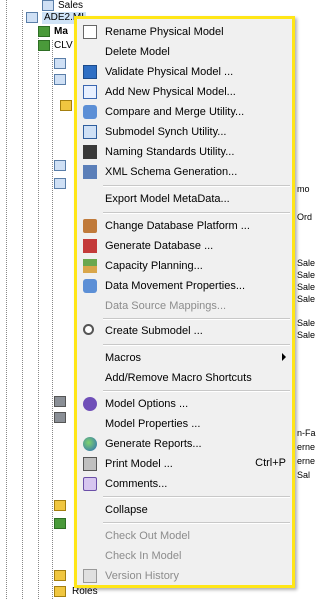 Image resolution: width=320 pixels, height=599 pixels. What do you see at coordinates (63, 46) in the screenshot?
I see `tree-node-child: CLV` at bounding box center [63, 46].